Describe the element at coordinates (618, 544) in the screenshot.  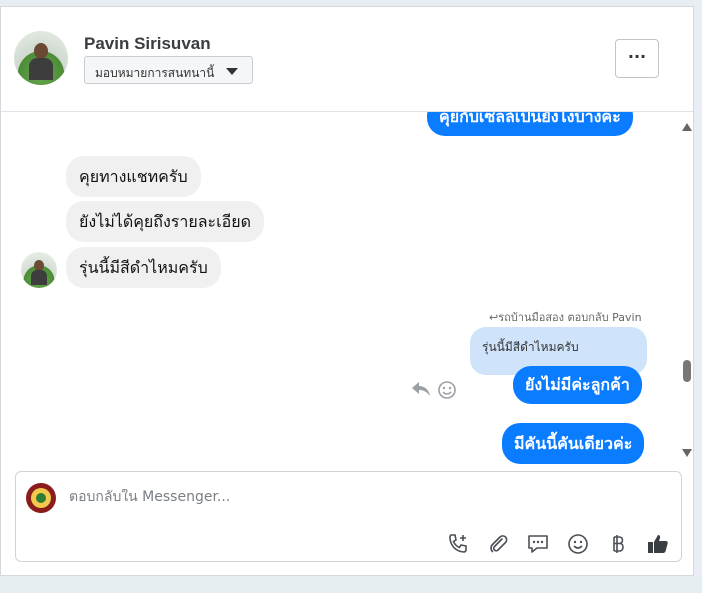
I see `baht-payment-icon` at that location.